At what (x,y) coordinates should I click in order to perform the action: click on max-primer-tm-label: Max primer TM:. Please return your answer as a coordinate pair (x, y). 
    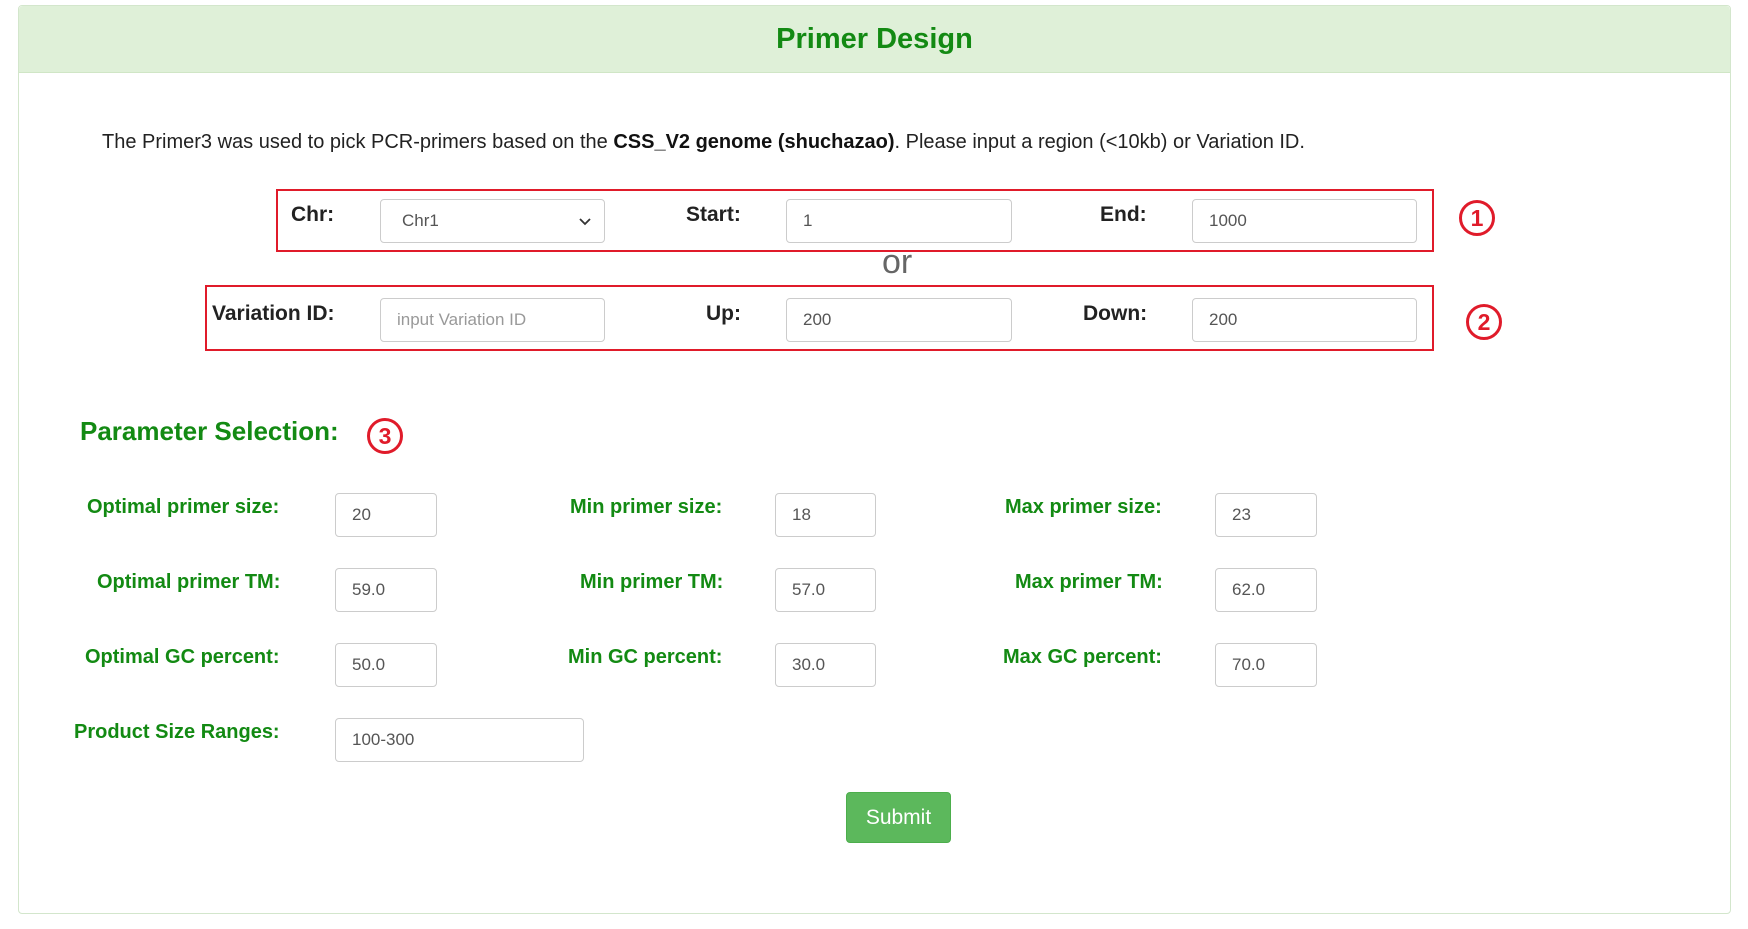
    Looking at the image, I should click on (1089, 582).